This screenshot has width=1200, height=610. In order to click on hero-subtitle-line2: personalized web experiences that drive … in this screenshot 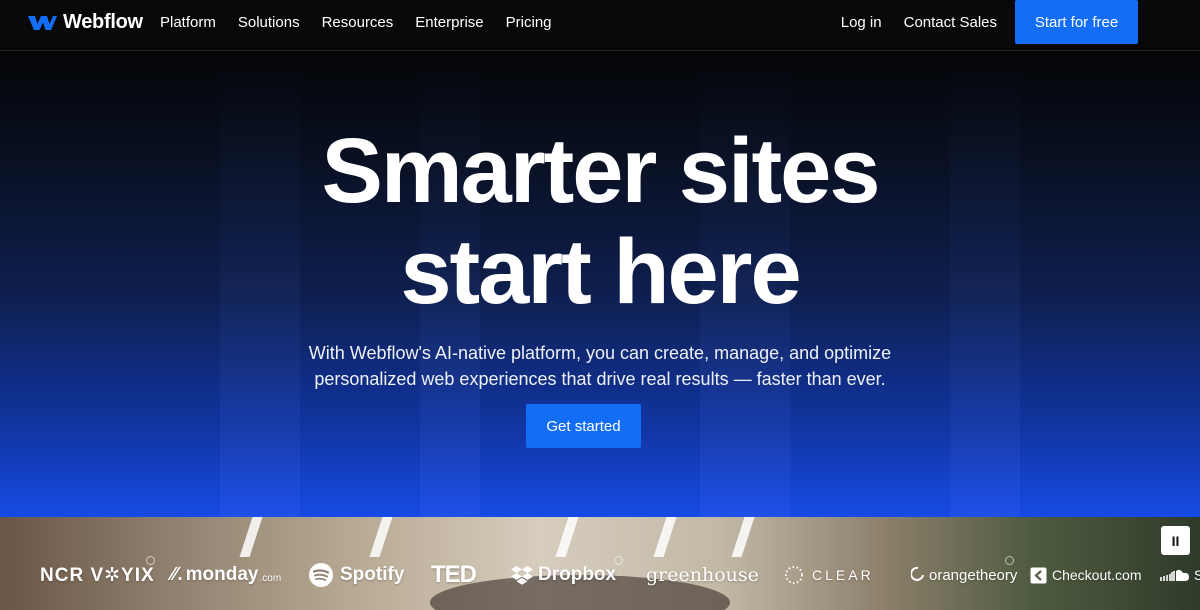, I will do `click(600, 379)`.